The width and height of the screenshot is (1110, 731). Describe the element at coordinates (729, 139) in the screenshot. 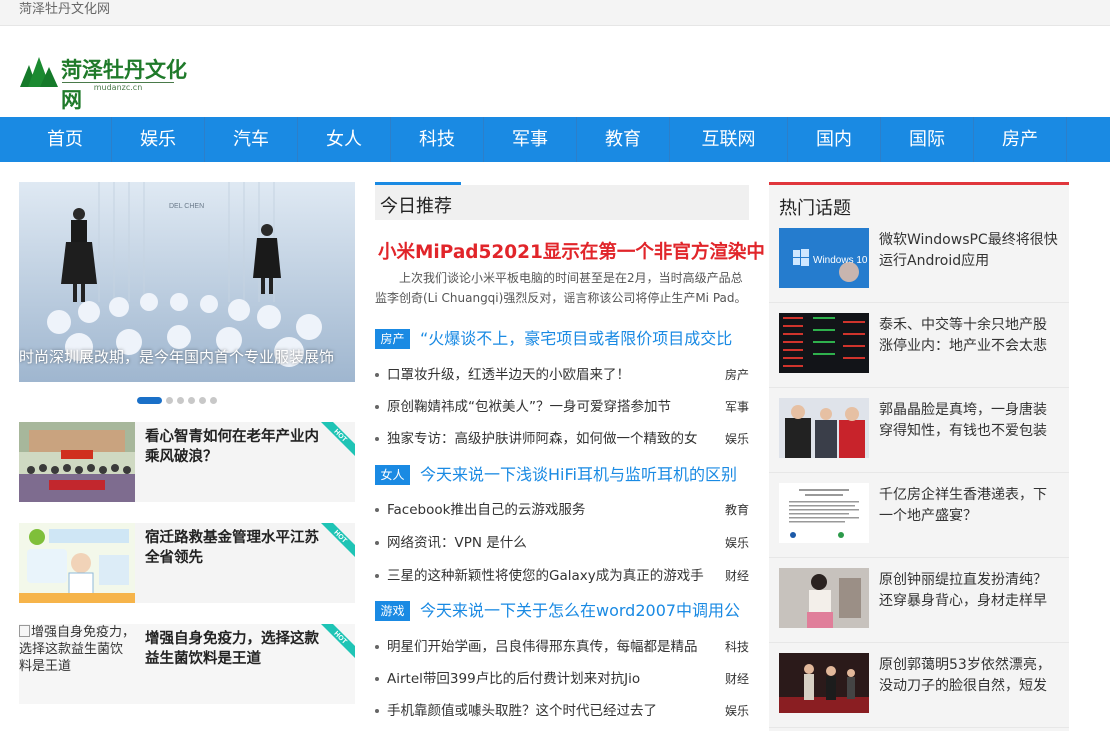

I see `nav-item-internet: 互联网` at that location.